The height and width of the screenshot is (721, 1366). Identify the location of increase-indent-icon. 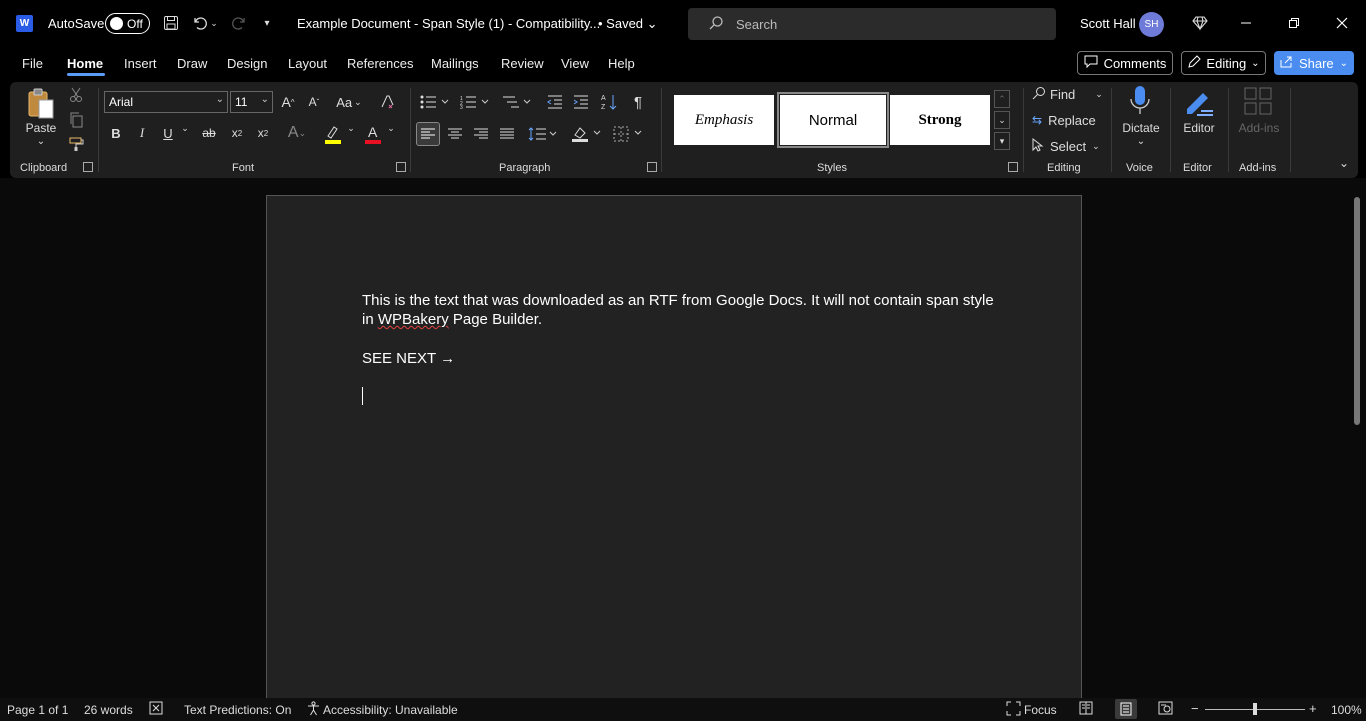
(581, 102).